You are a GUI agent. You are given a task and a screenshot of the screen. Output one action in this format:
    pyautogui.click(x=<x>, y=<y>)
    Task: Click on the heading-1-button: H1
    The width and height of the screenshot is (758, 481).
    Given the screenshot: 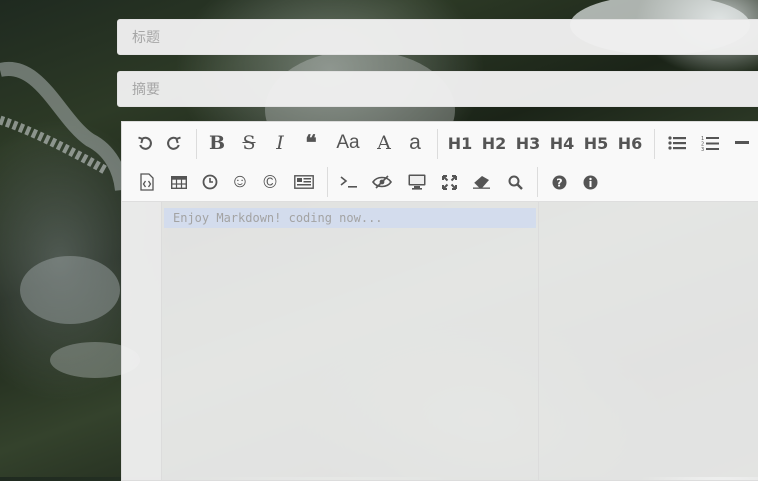 What is the action you would take?
    pyautogui.click(x=460, y=143)
    